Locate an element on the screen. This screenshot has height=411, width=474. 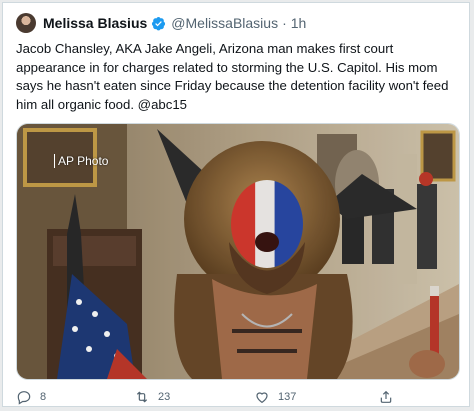
reply-button: 8 is located at coordinates (31, 397).